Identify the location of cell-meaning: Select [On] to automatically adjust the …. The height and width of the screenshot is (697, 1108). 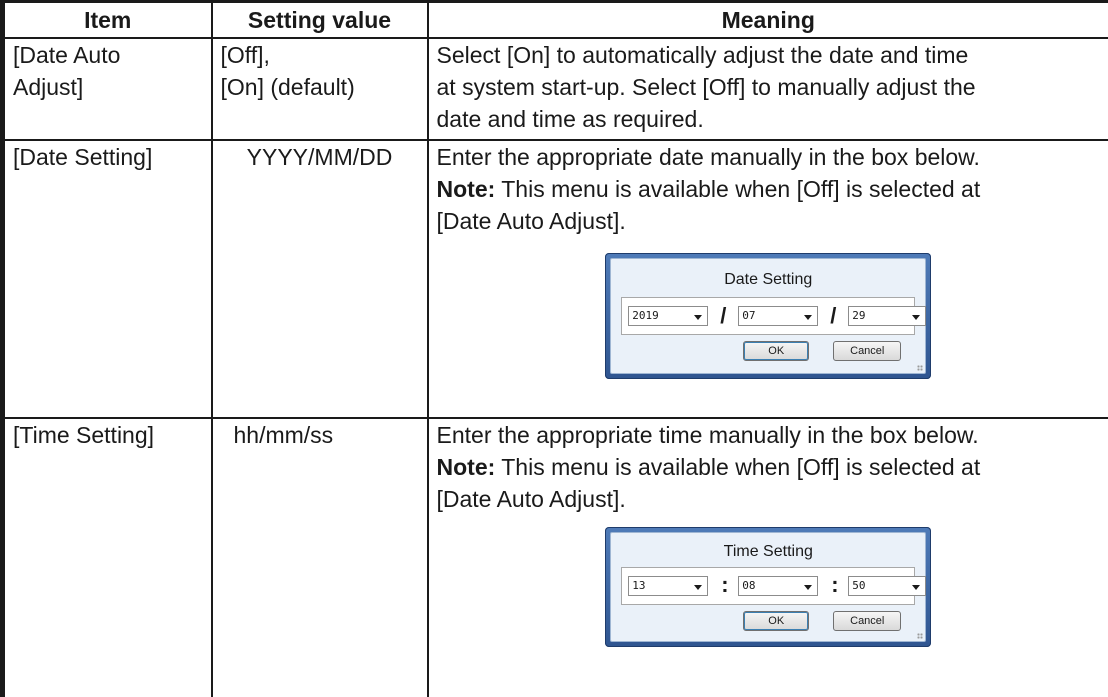
(767, 89).